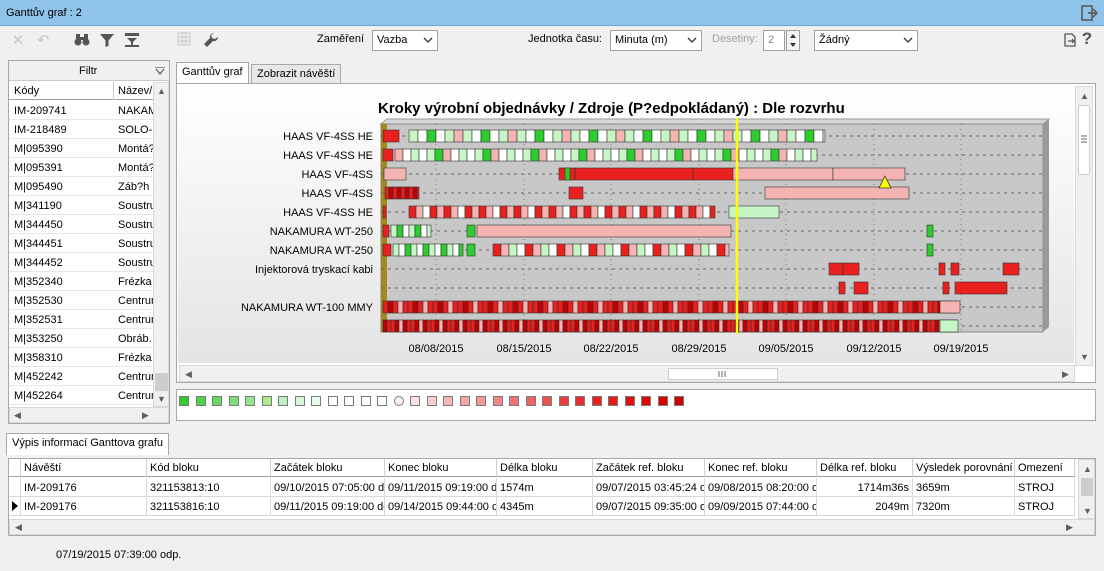  I want to click on tab-vypis: Výpis informací Ganttova grafu, so click(88, 444).